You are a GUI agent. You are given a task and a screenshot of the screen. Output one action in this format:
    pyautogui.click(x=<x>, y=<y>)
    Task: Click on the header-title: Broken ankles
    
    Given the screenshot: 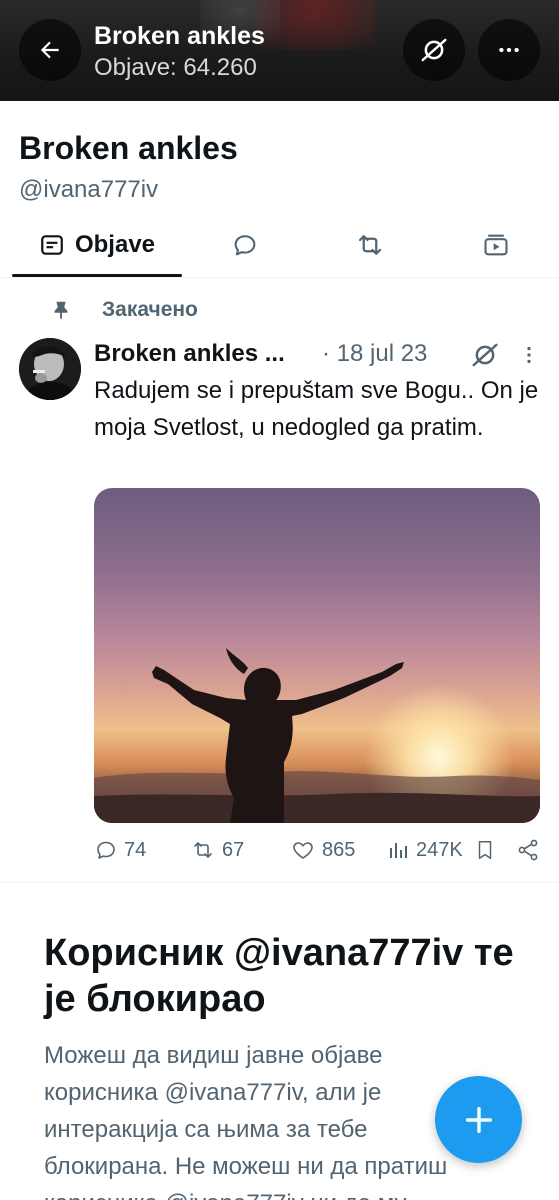 What is the action you would take?
    pyautogui.click(x=179, y=36)
    